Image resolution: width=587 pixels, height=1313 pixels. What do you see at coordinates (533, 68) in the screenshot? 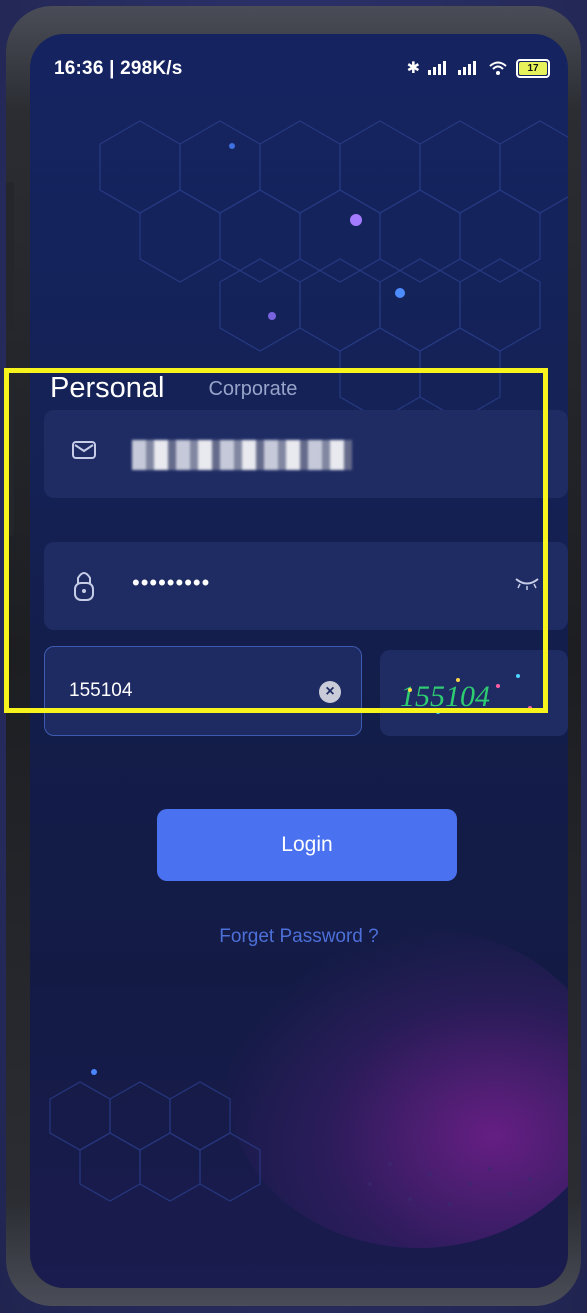
I see `battery-icon: 17` at bounding box center [533, 68].